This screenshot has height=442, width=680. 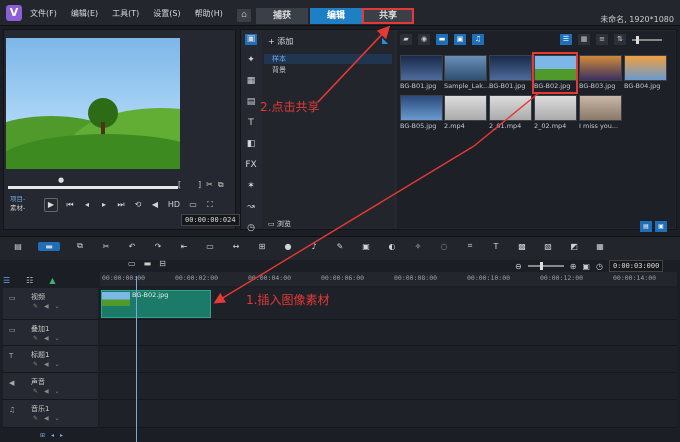 I want to click on hd-toggle: HD, so click(x=174, y=205).